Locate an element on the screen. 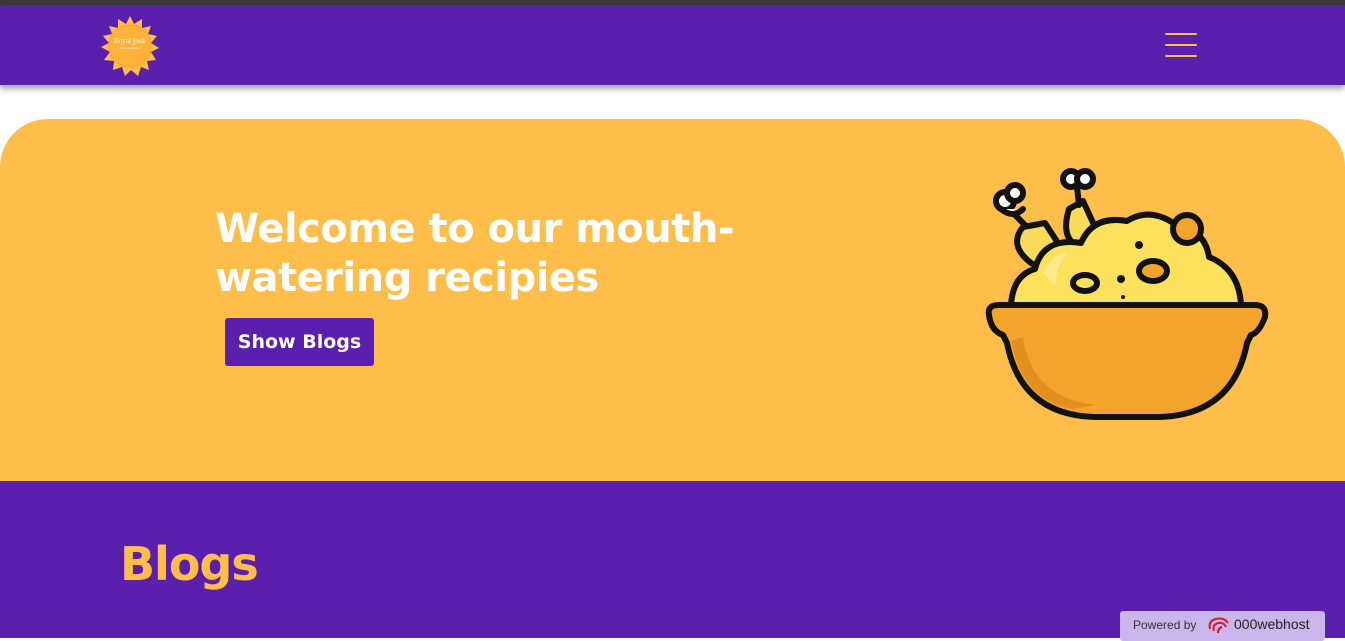 Image resolution: width=1345 pixels, height=641 pixels. site-logo: Royal Josh Food Website is located at coordinates (130, 46).